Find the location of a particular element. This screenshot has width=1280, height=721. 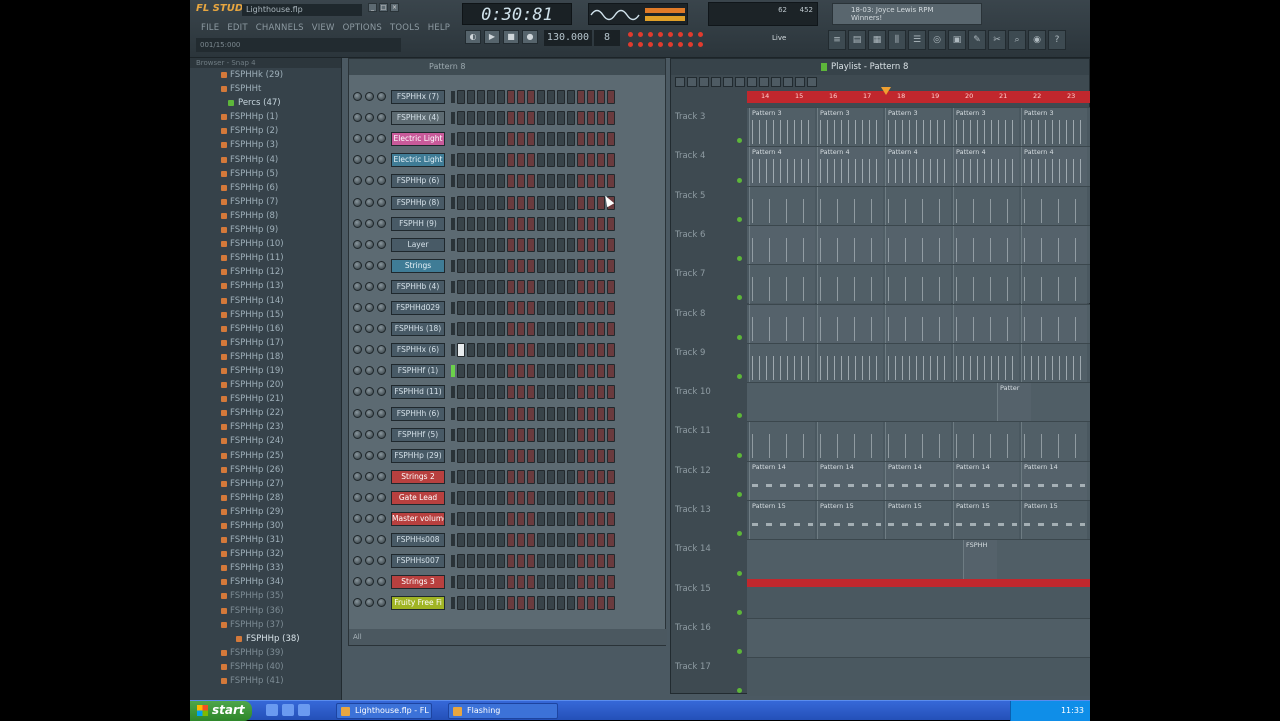

browser-item: FSPHHp (2) is located at coordinates (265, 131).